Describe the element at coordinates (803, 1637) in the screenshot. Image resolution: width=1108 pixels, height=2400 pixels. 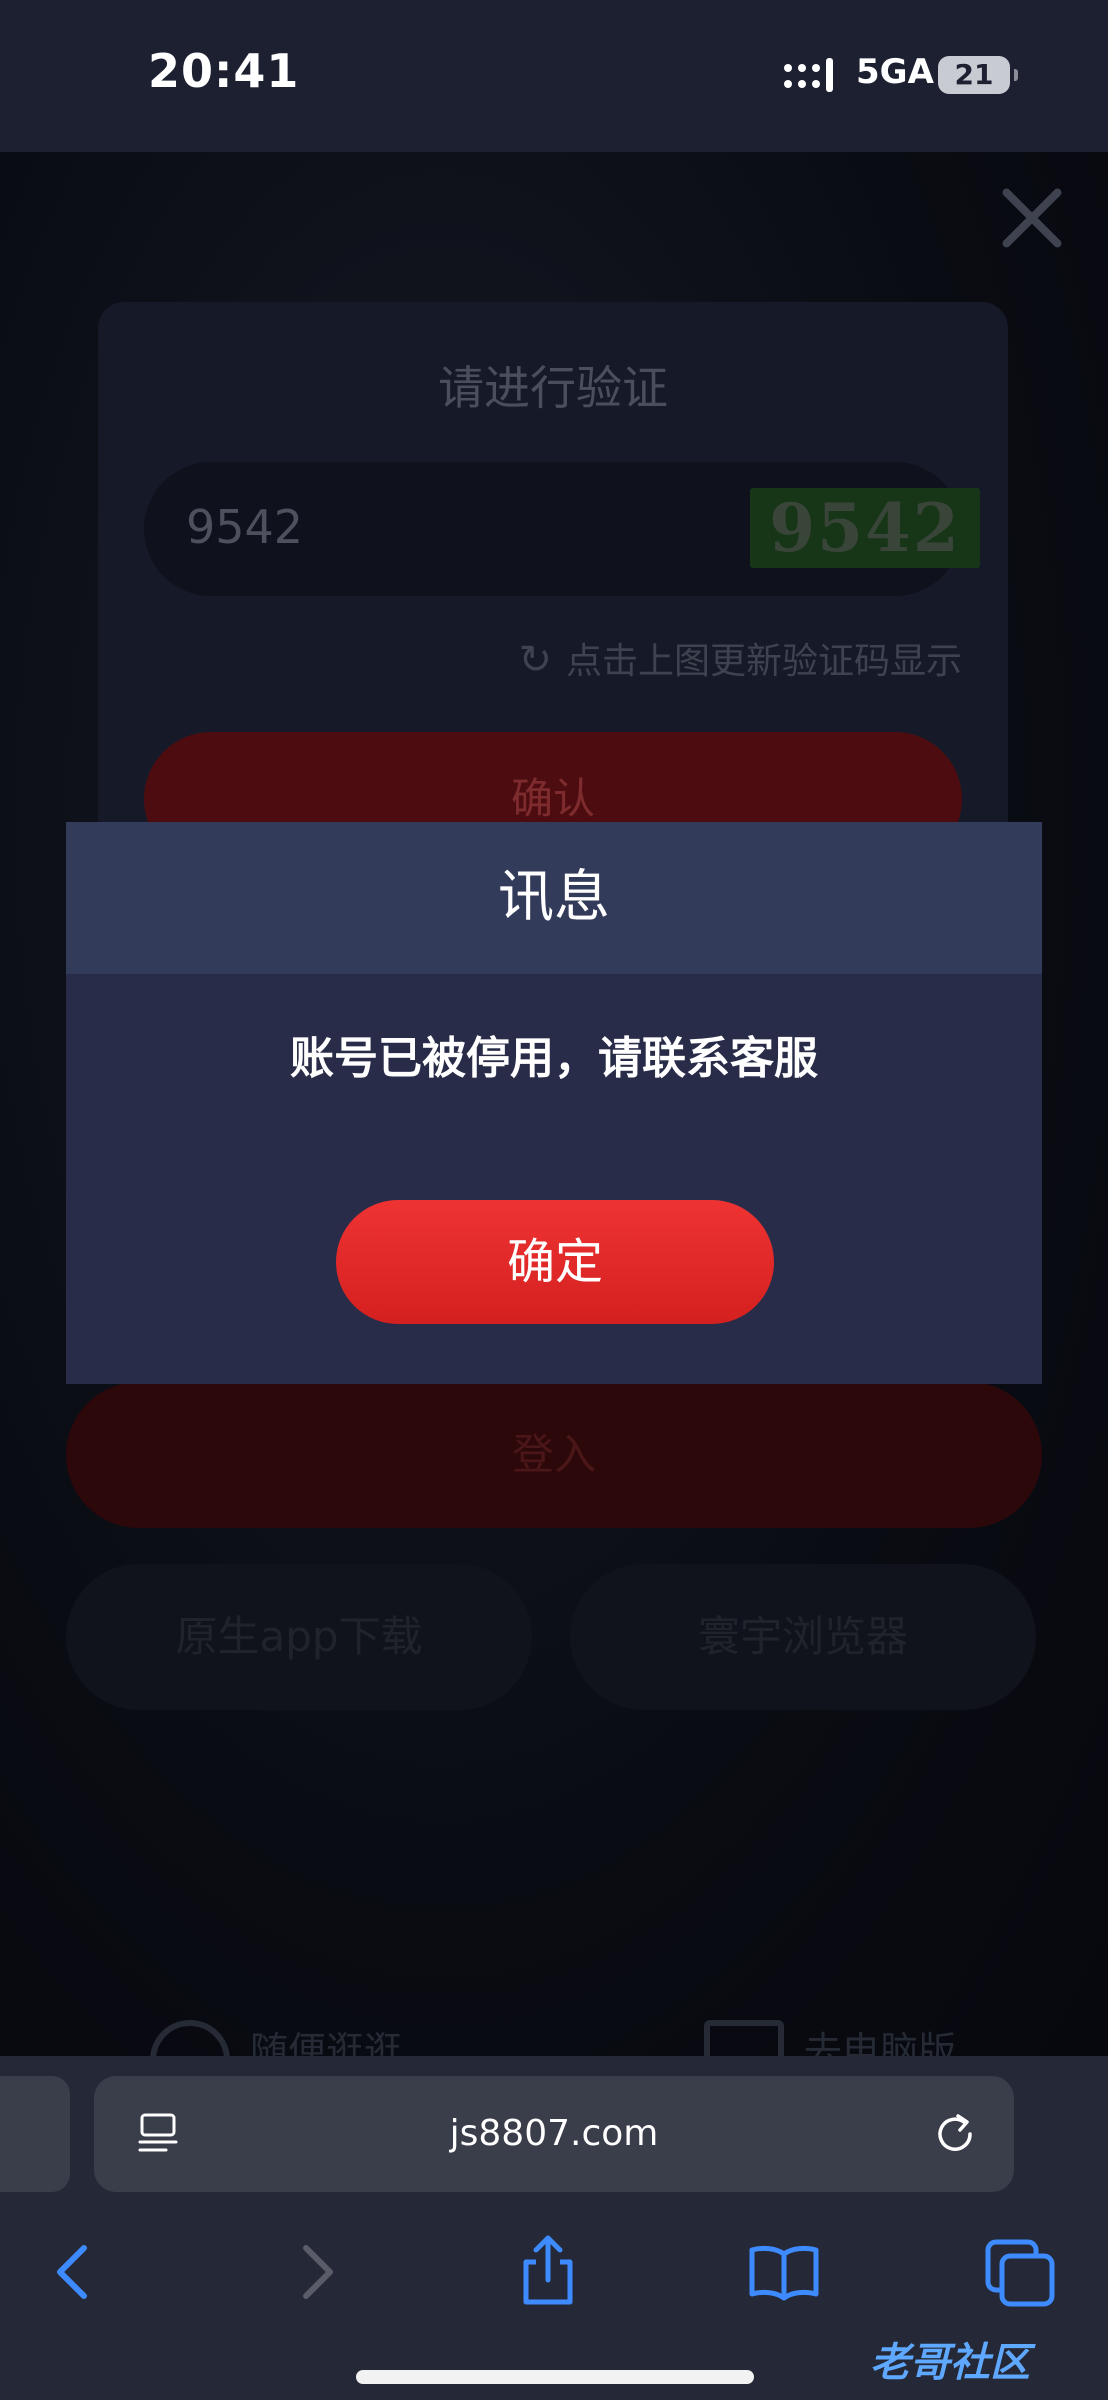
I see `browser-button: 寰宇浏览器` at that location.